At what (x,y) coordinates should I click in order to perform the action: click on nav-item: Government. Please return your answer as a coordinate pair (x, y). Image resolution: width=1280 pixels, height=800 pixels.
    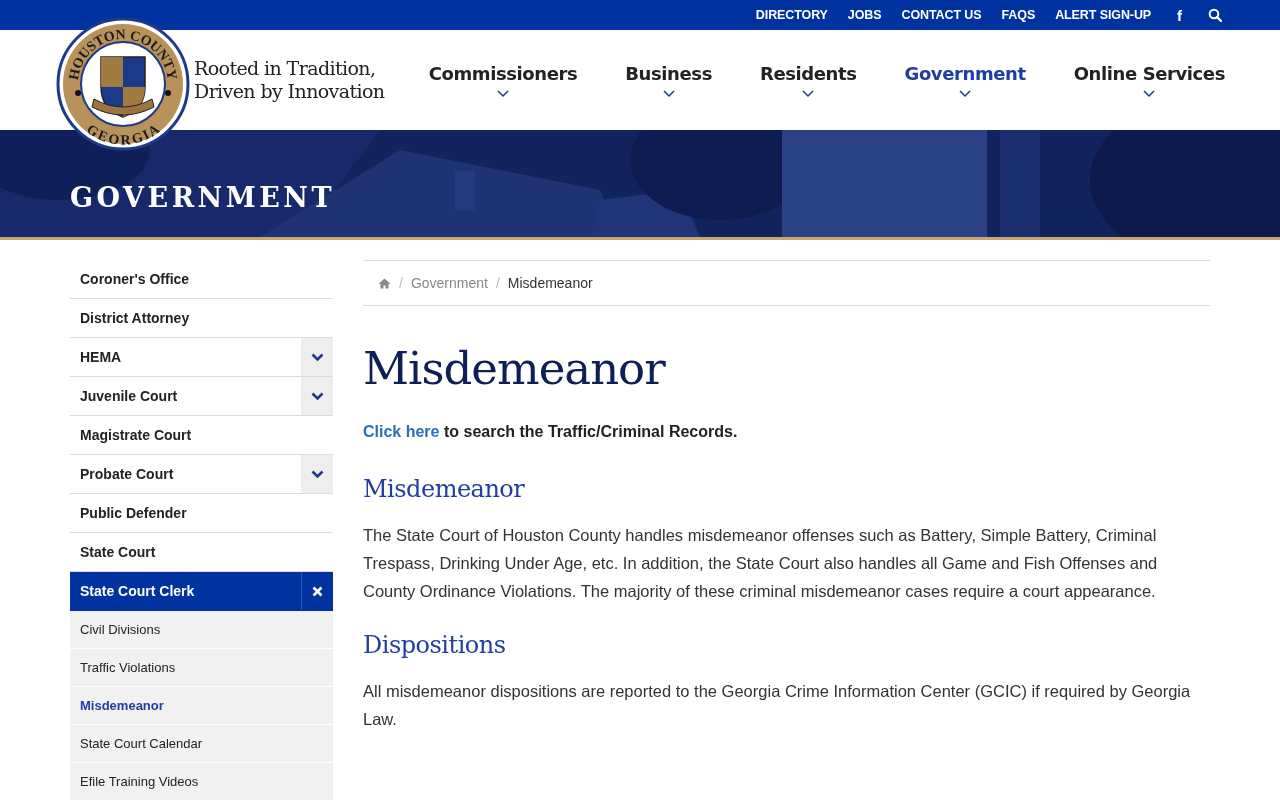
    Looking at the image, I should click on (965, 80).